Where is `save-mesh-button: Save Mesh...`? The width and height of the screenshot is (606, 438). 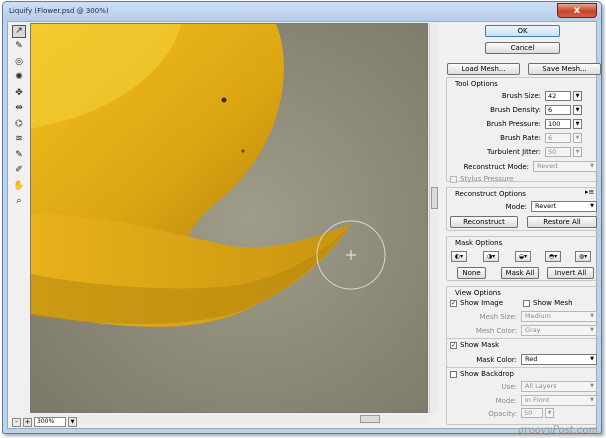
save-mesh-button: Save Mesh... is located at coordinates (564, 69).